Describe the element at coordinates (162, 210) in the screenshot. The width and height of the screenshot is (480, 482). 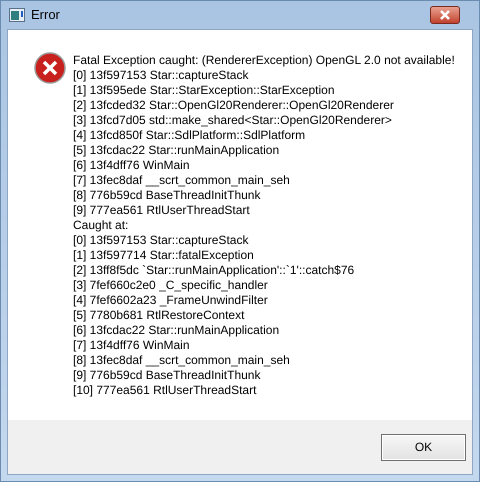
I see `message-line: [9] 777ea561 RtlUserThreadStart` at that location.